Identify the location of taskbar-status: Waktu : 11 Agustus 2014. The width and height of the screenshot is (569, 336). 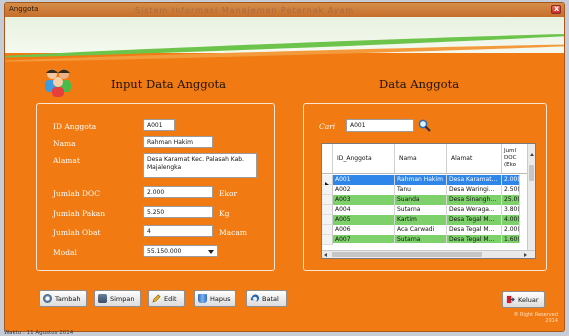
(39, 333).